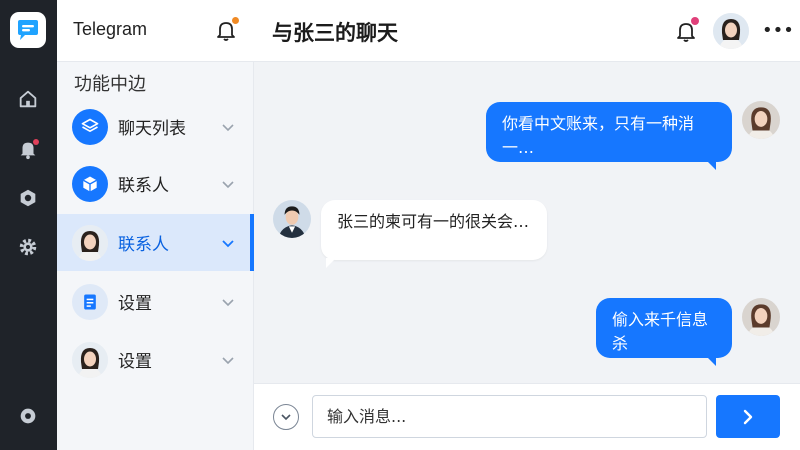  I want to click on rail-notifications, so click(28, 149).